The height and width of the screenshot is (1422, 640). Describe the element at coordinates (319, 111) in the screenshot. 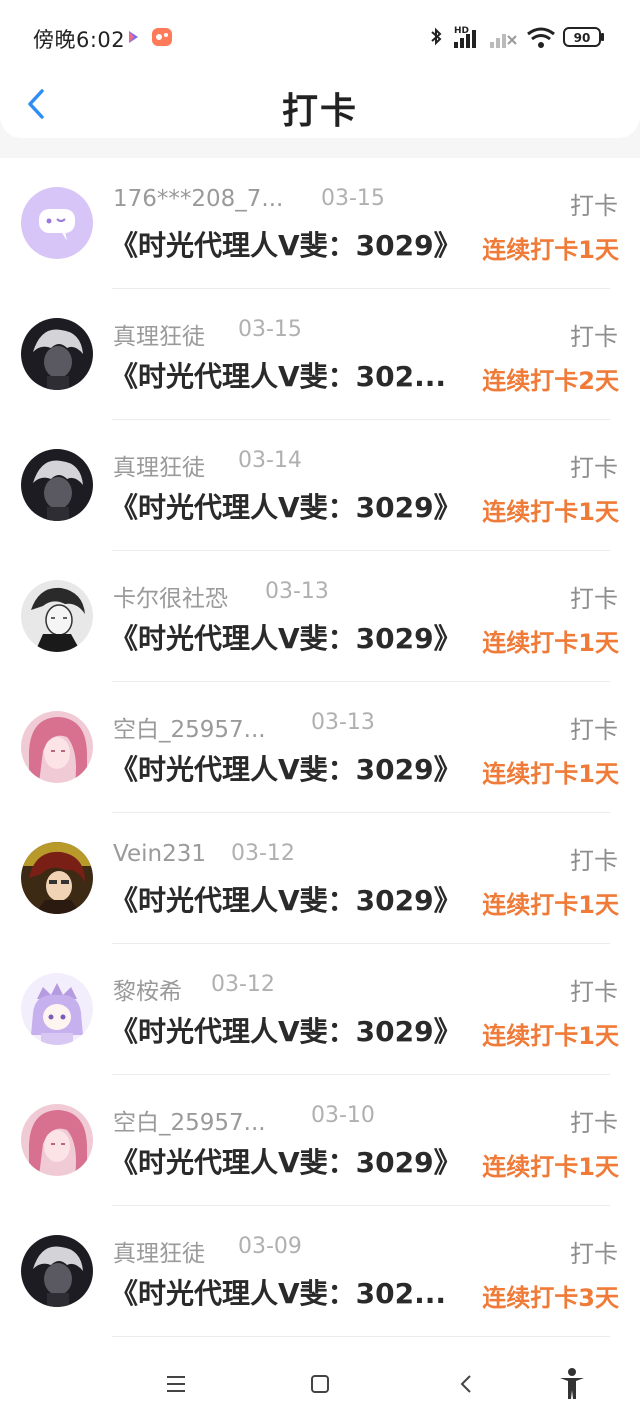

I see `page-title: 打卡` at that location.